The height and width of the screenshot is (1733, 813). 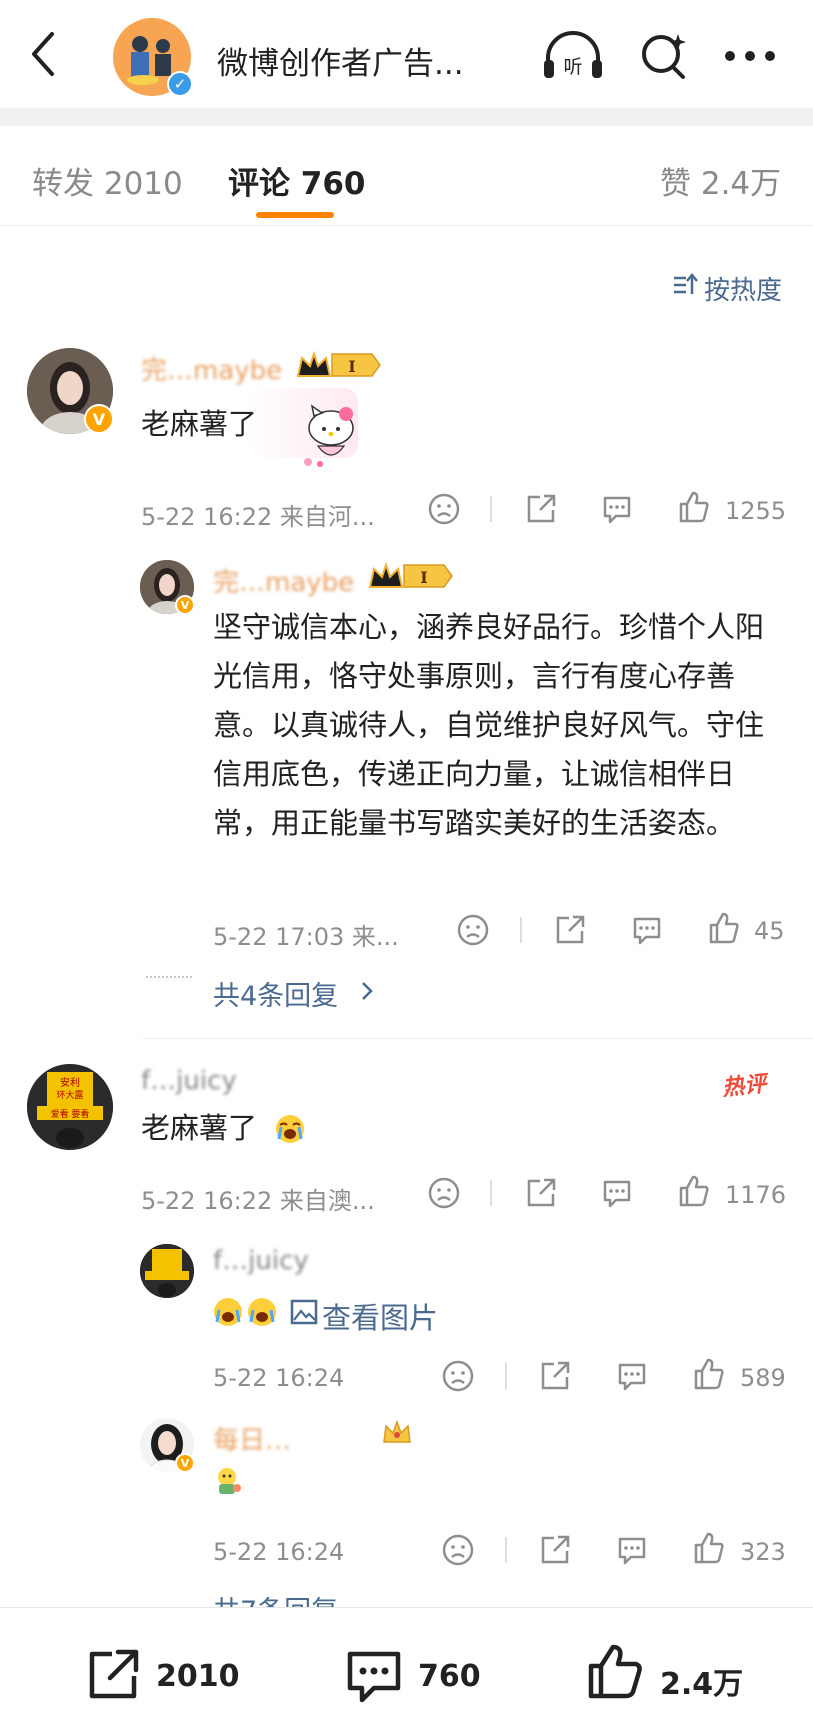 What do you see at coordinates (449, 1676) in the screenshot?
I see `comment-count: 760` at bounding box center [449, 1676].